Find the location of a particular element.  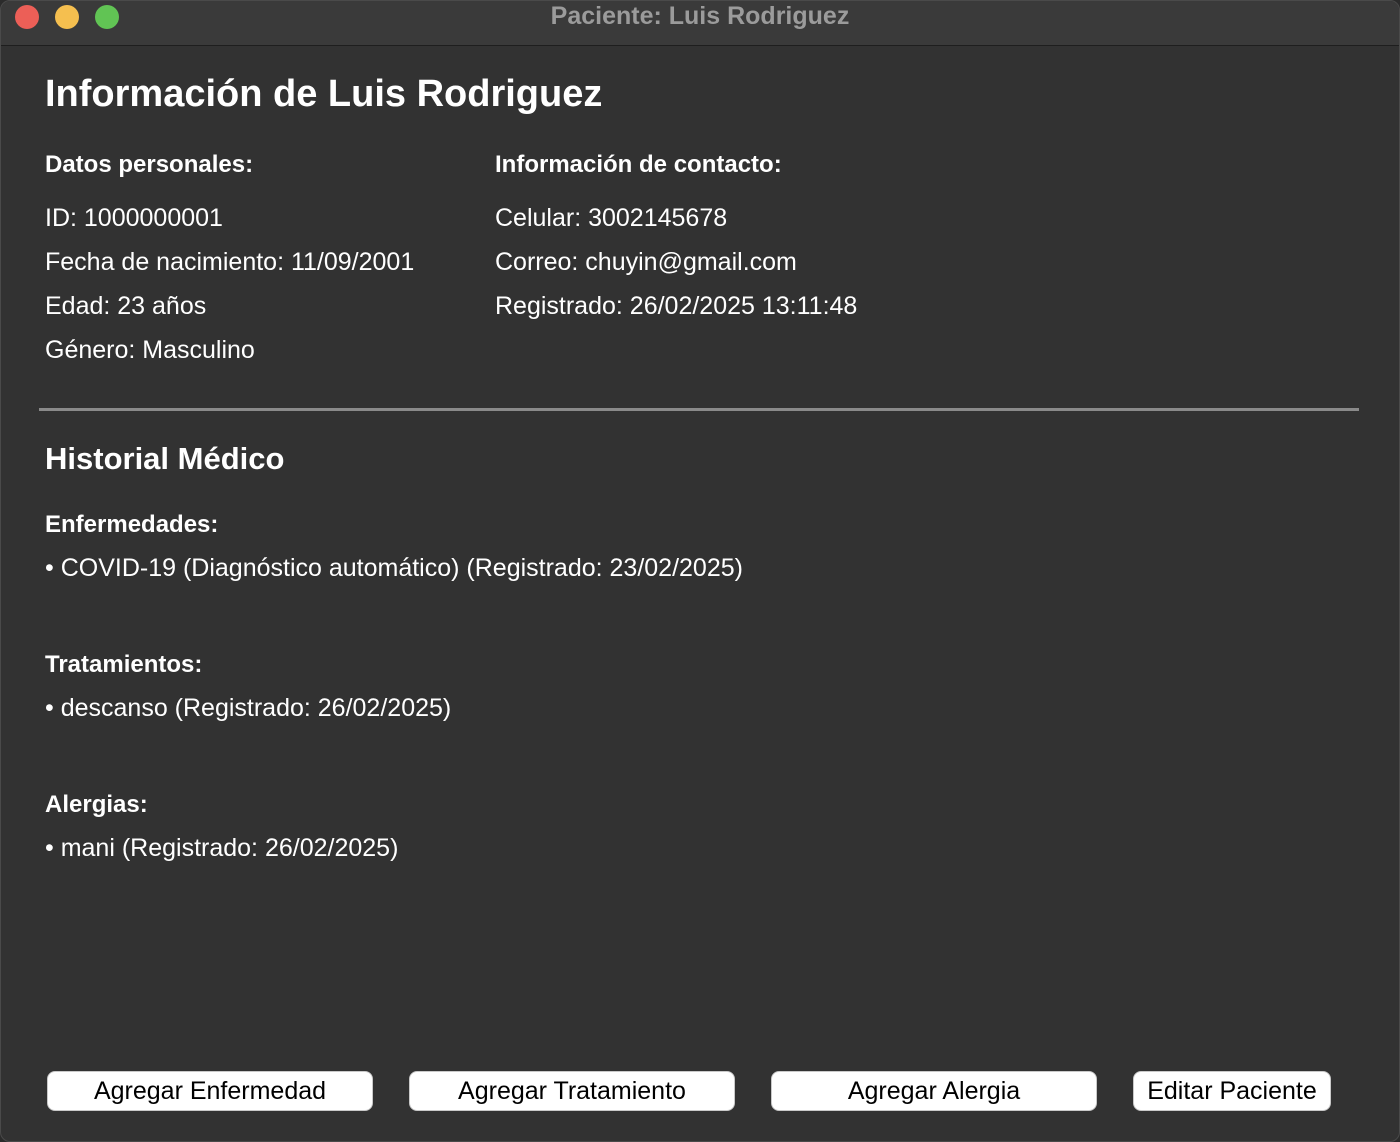

personal-data-title: Datos personales: is located at coordinates (149, 164).